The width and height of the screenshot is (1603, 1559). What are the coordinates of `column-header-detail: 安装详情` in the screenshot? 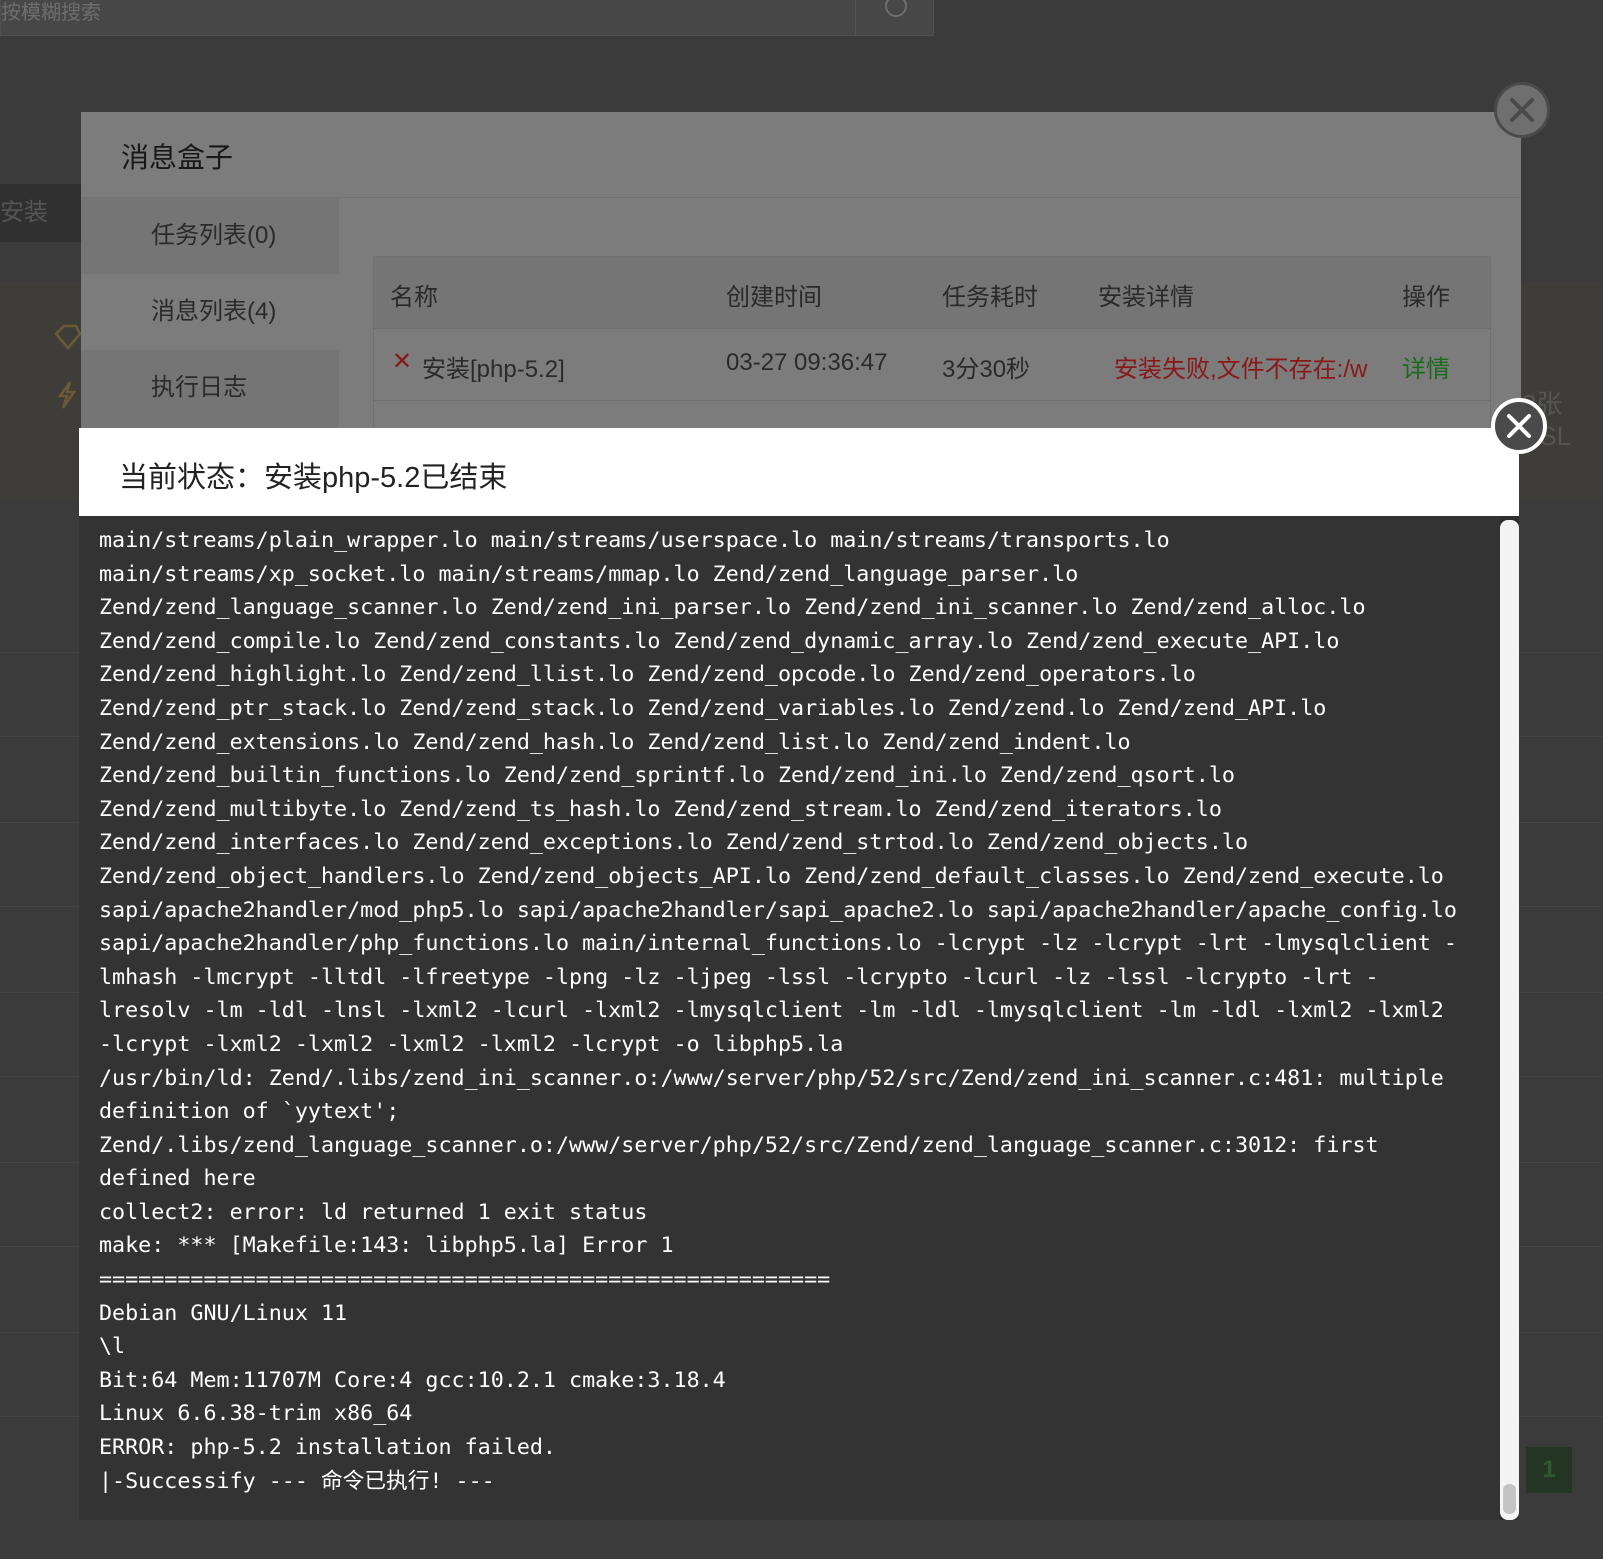 It's located at (1146, 297).